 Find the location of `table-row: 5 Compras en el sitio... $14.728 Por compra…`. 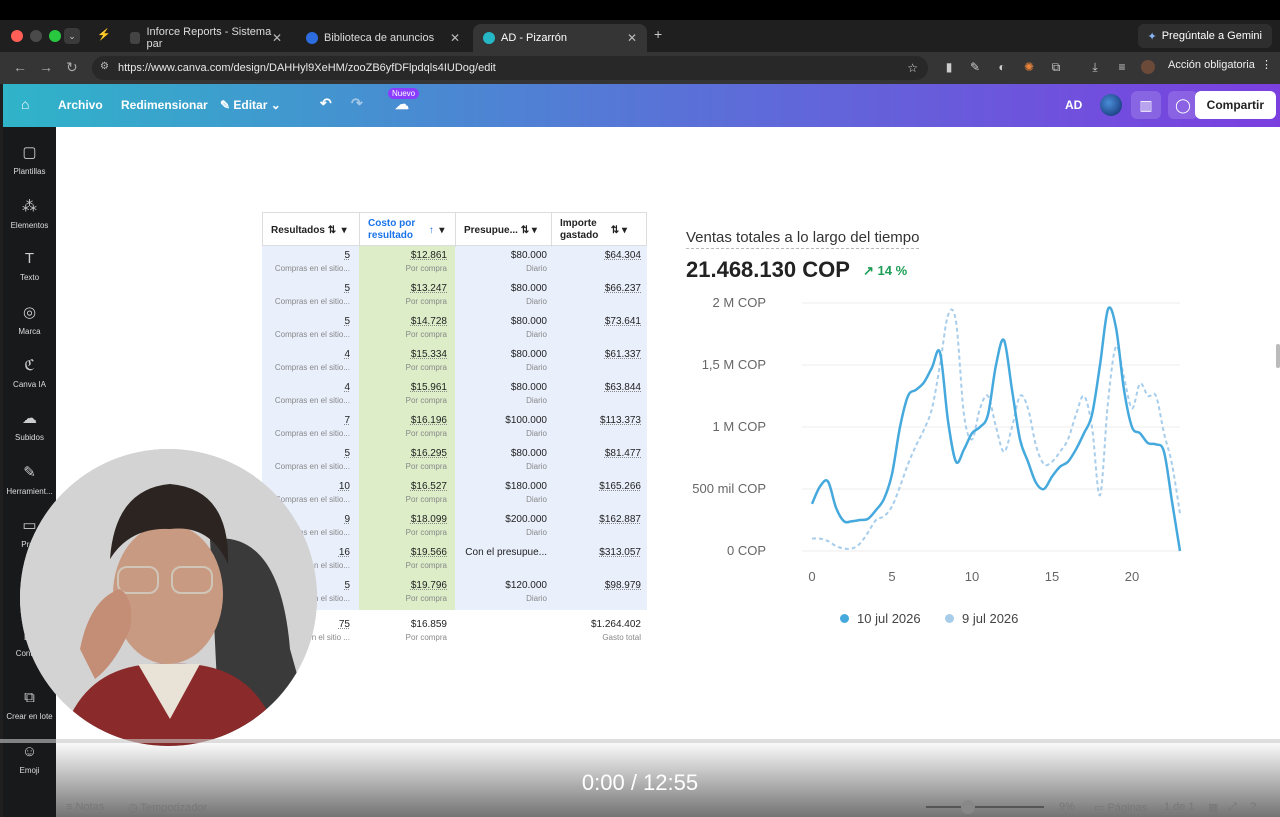

table-row: 5 Compras en el sitio... $14.728 Por compra… is located at coordinates (454, 328).